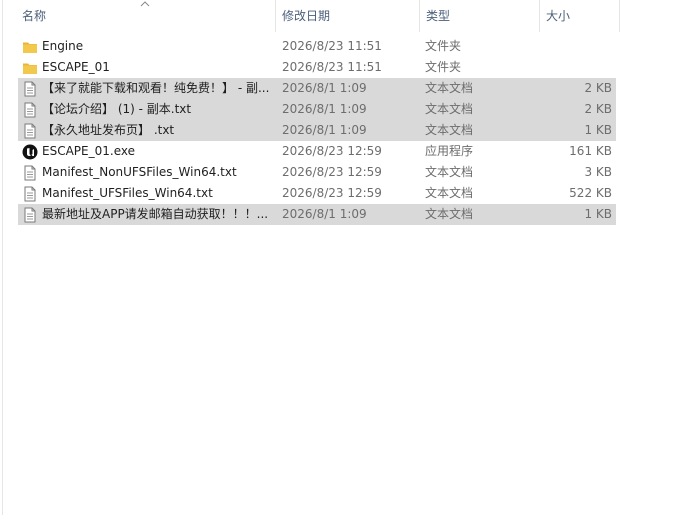  Describe the element at coordinates (598, 172) in the screenshot. I see `file-size: 3 KB` at that location.